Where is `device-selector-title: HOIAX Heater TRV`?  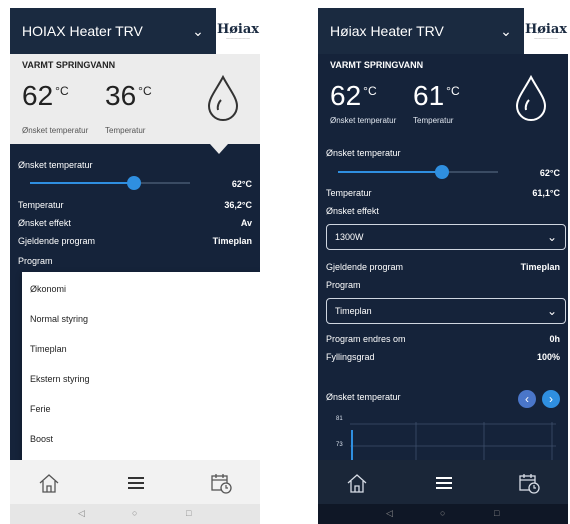 device-selector-title: HOIAX Heater TRV is located at coordinates (105, 31).